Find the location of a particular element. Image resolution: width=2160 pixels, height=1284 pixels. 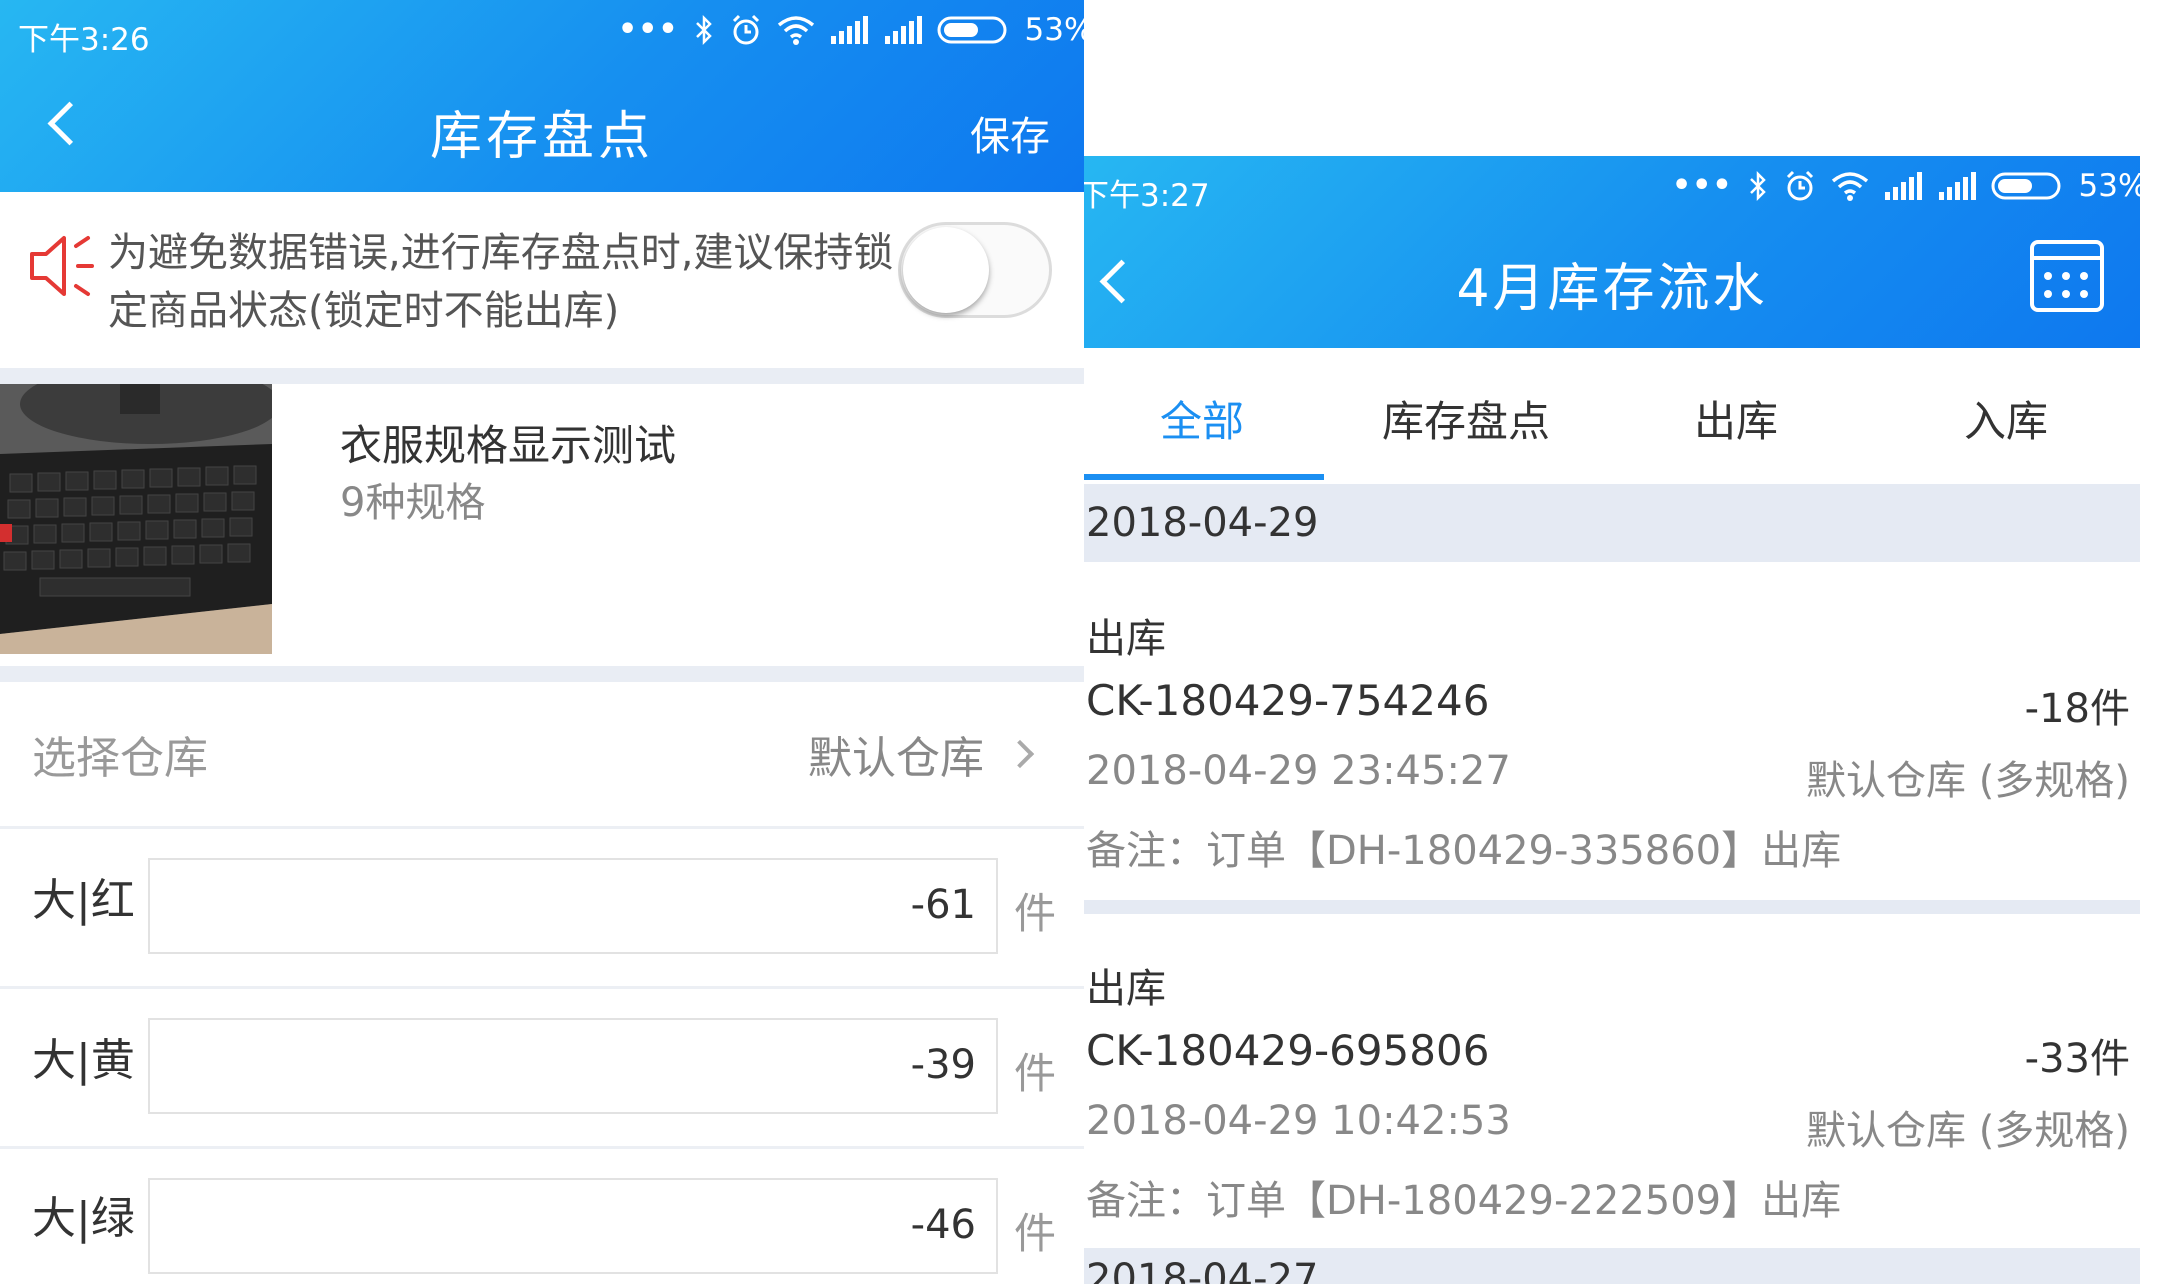

variant-qty-value: -39 is located at coordinates (943, 1065).